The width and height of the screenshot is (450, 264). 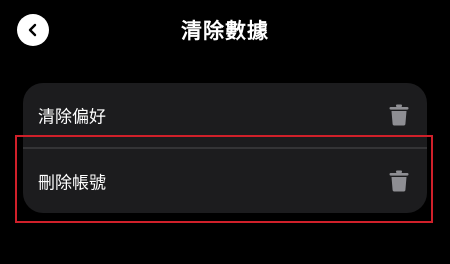 What do you see at coordinates (72, 183) in the screenshot?
I see `delete-account-label: 刪除帳號` at bounding box center [72, 183].